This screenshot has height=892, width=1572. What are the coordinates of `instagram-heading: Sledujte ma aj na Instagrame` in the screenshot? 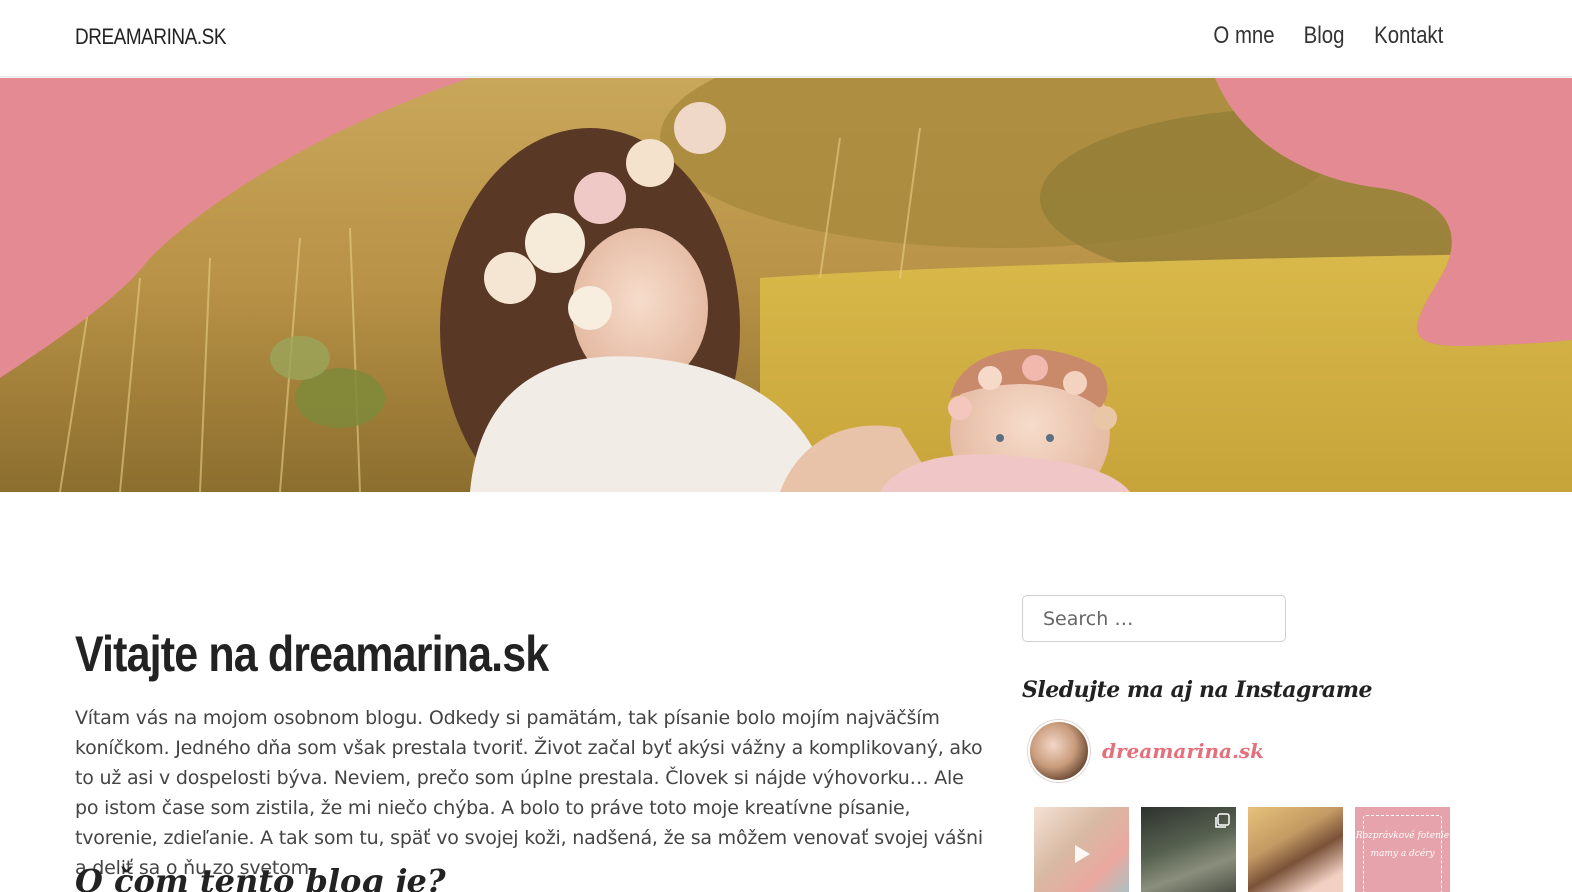 It's located at (1197, 690).